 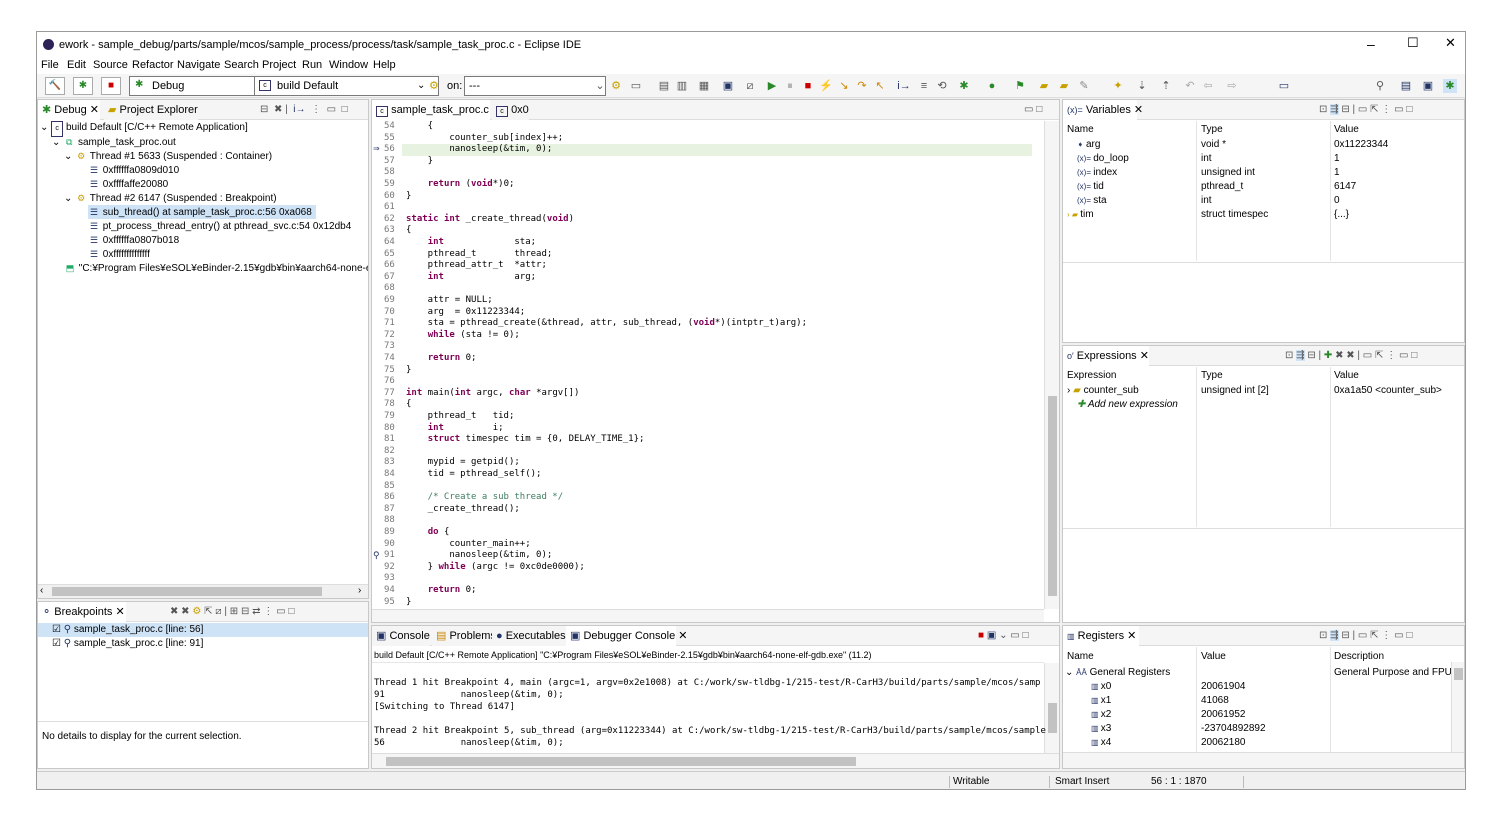 What do you see at coordinates (1223, 715) in the screenshot?
I see `register-value: 20061952` at bounding box center [1223, 715].